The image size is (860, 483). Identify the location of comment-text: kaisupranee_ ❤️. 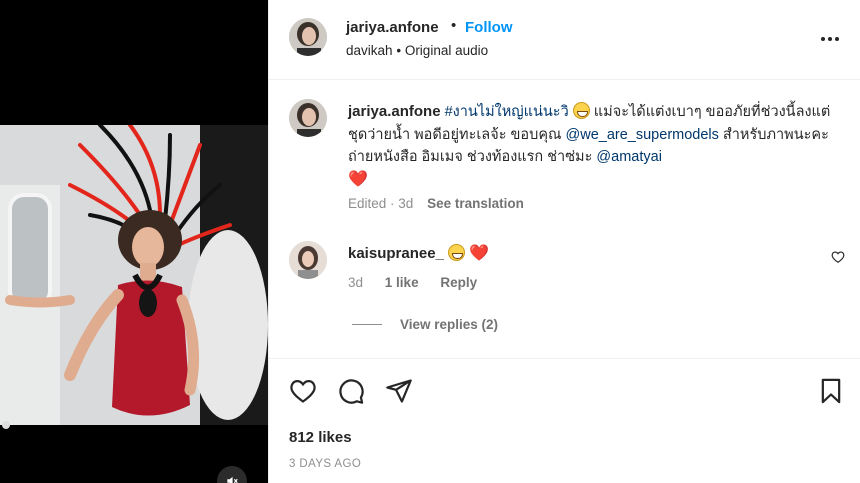
(418, 253).